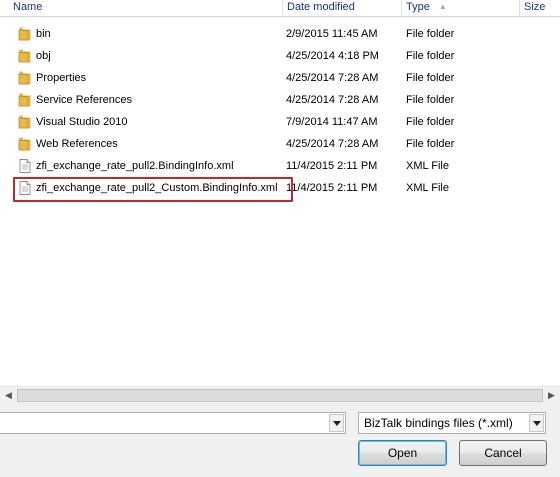 The width and height of the screenshot is (560, 477). I want to click on column-header: Name Date modified Type ▲ Size, so click(280, 8).